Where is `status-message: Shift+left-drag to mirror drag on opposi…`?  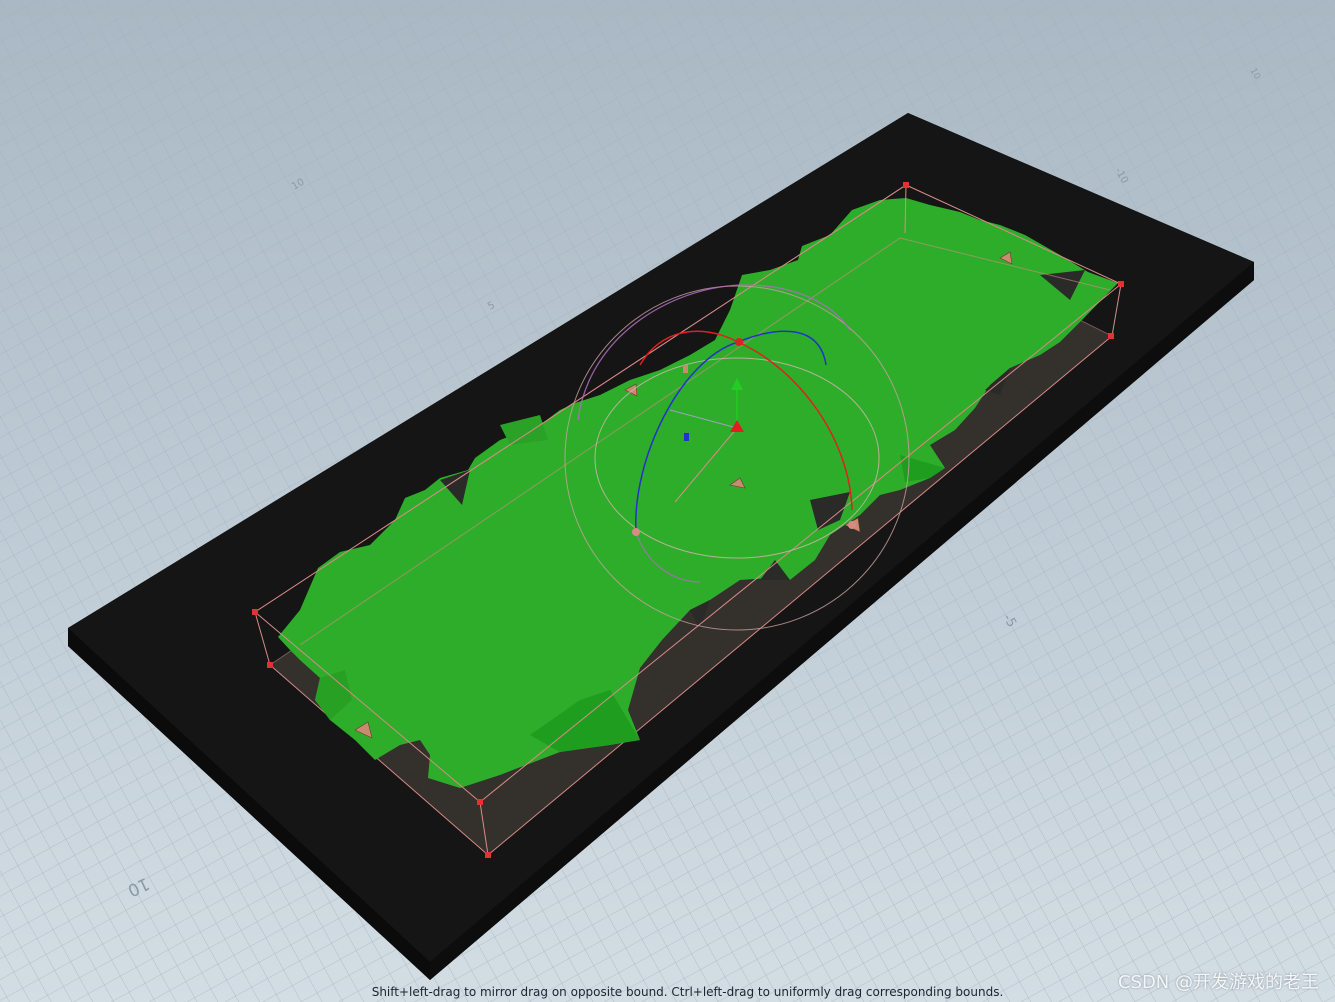 status-message: Shift+left-drag to mirror drag on opposi… is located at coordinates (687, 992).